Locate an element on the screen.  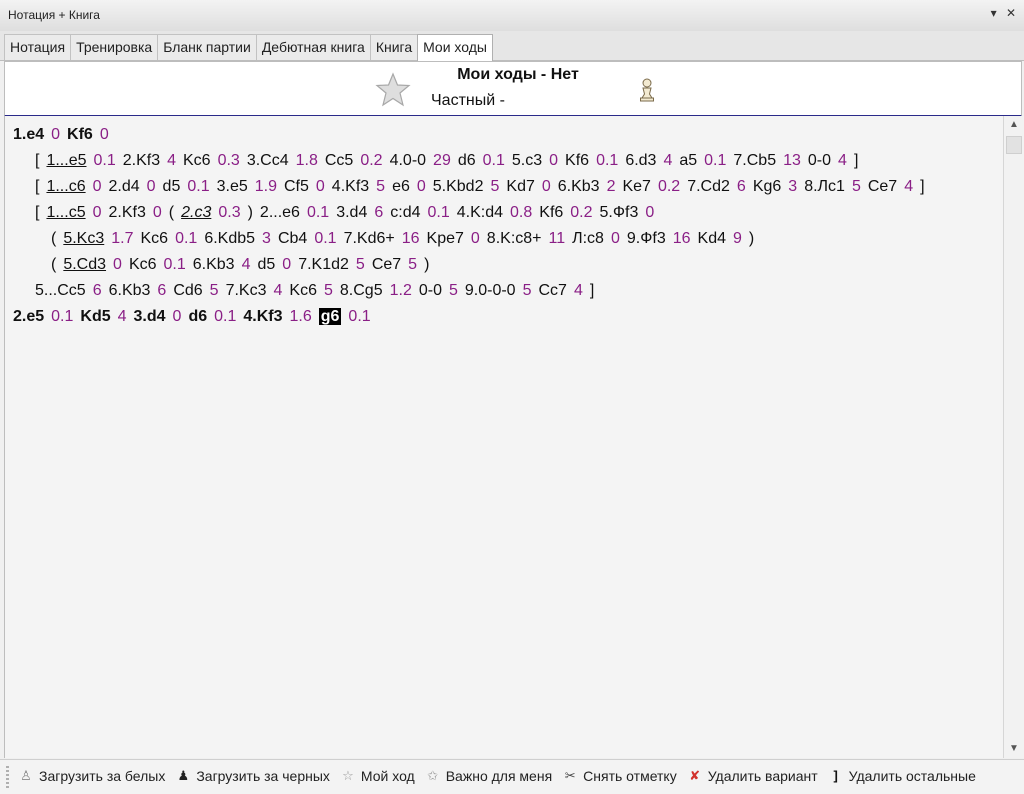
toolbar-grip is located at coordinates (7, 777).